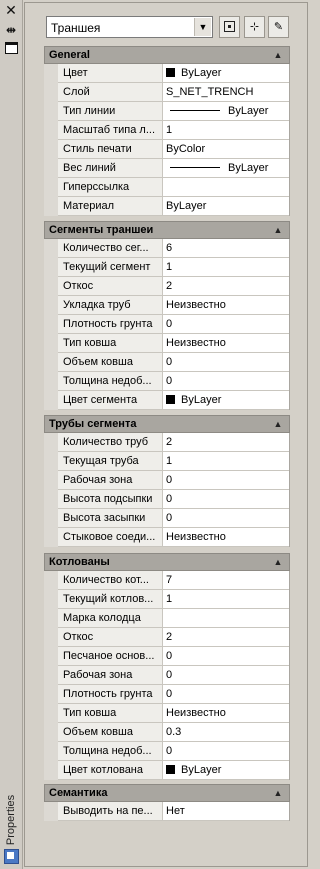  I want to click on property-row: Объем ковша 0.3, so click(173, 732).